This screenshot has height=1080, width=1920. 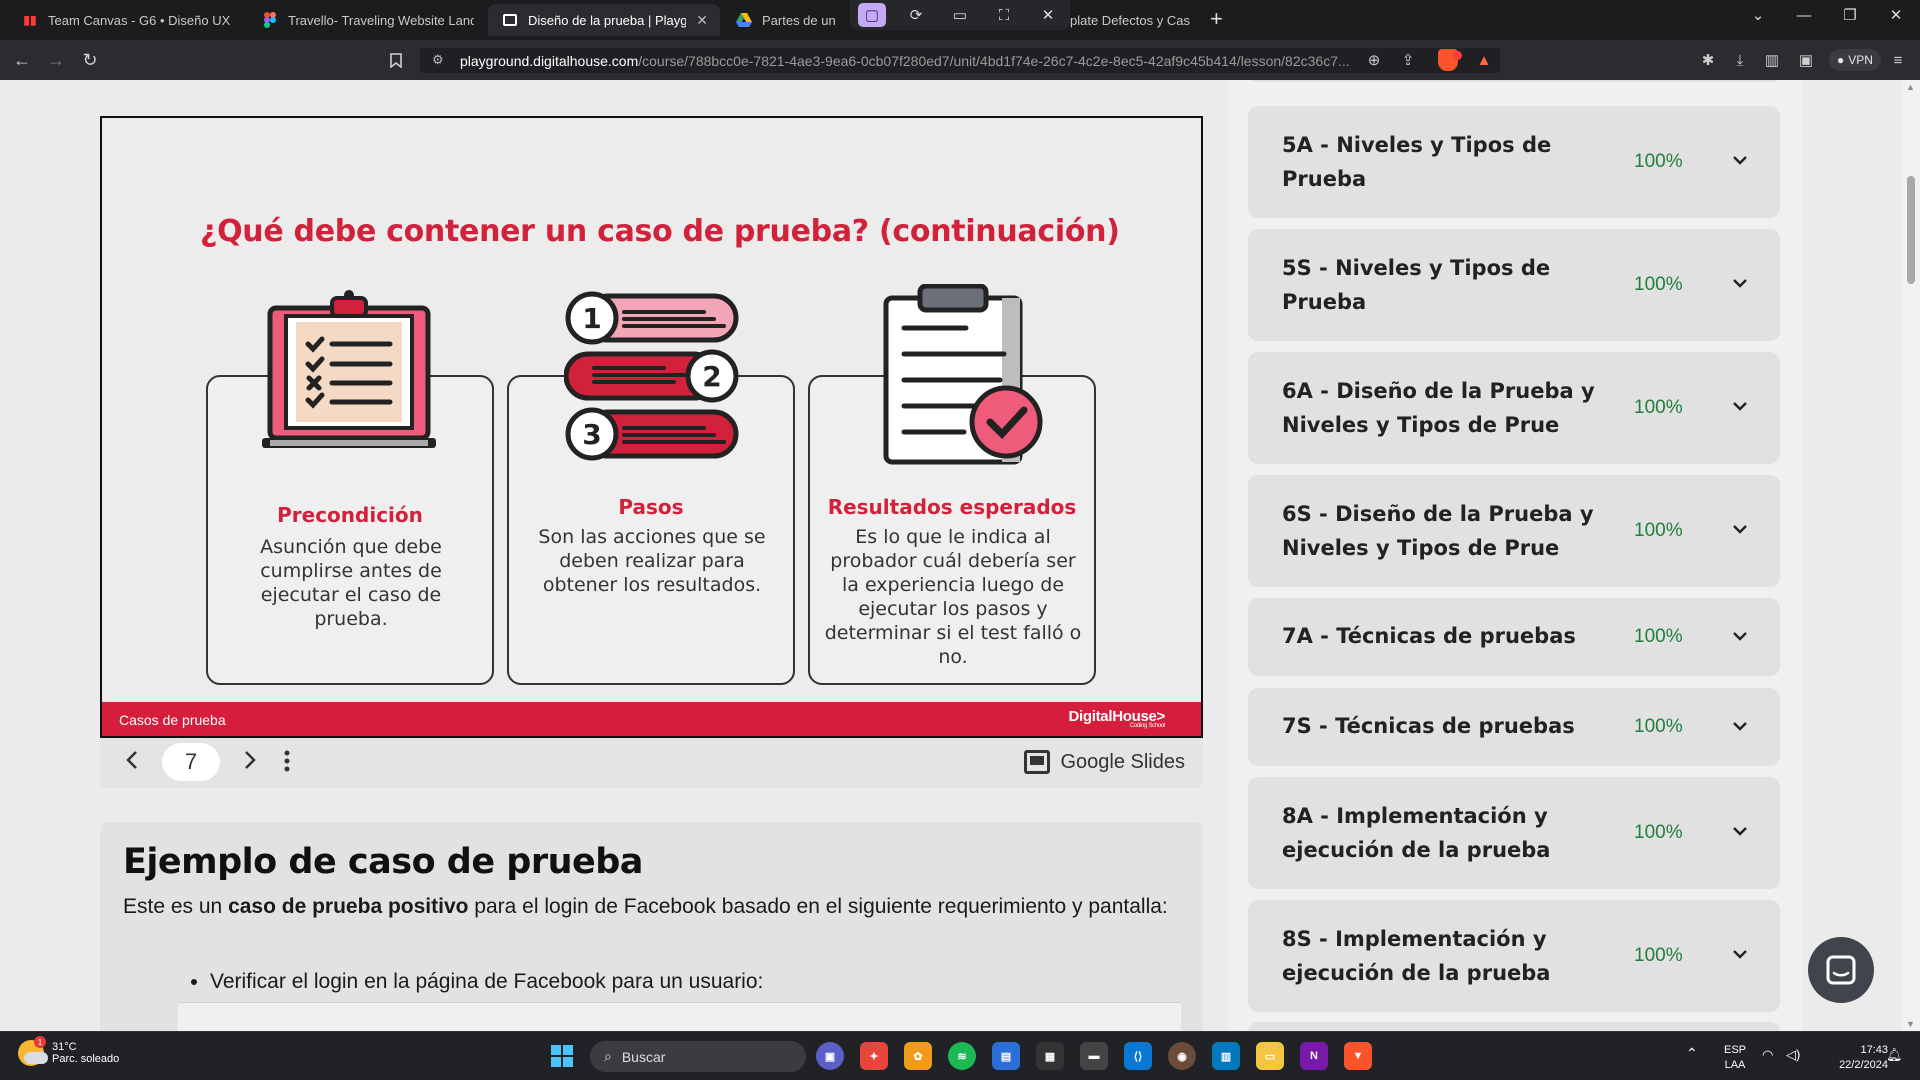 What do you see at coordinates (349, 369) in the screenshot?
I see `checklist-laptop-icon` at bounding box center [349, 369].